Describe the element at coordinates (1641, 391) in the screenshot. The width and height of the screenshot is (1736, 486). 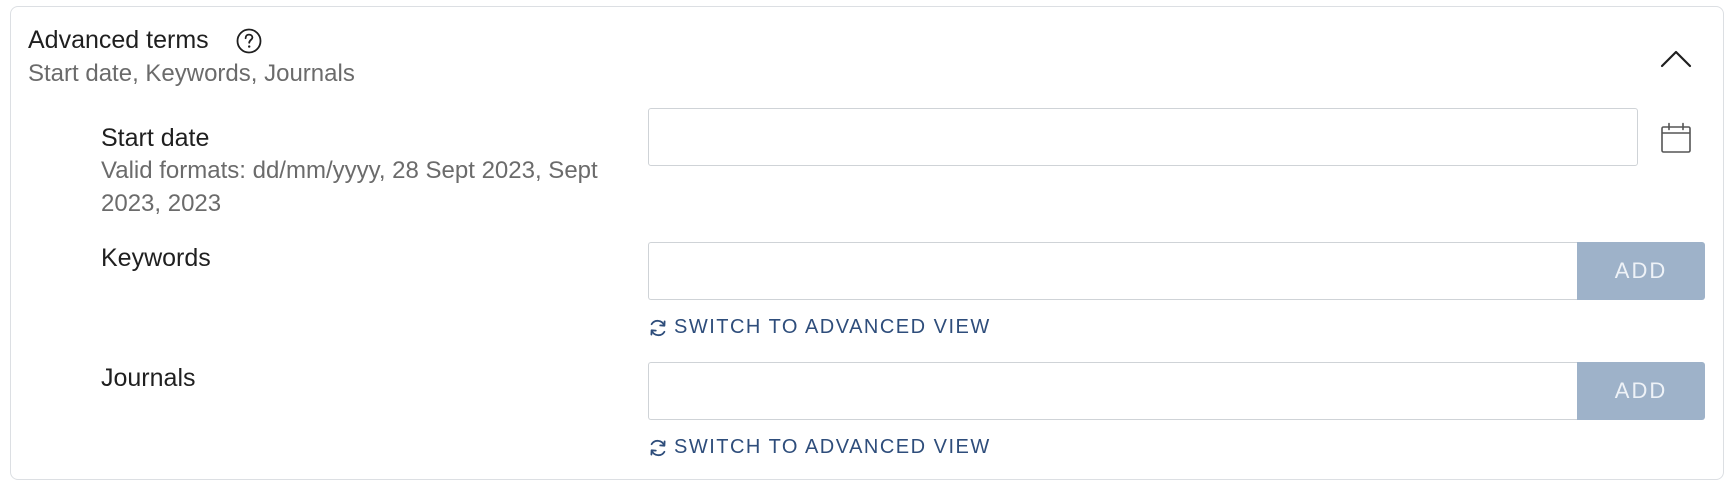
I see `journals-add-button: ADD` at that location.